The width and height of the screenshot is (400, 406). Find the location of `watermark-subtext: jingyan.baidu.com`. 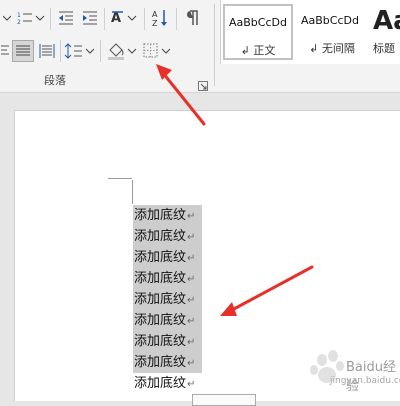

watermark-subtext: jingyan.baidu.com is located at coordinates (365, 381).